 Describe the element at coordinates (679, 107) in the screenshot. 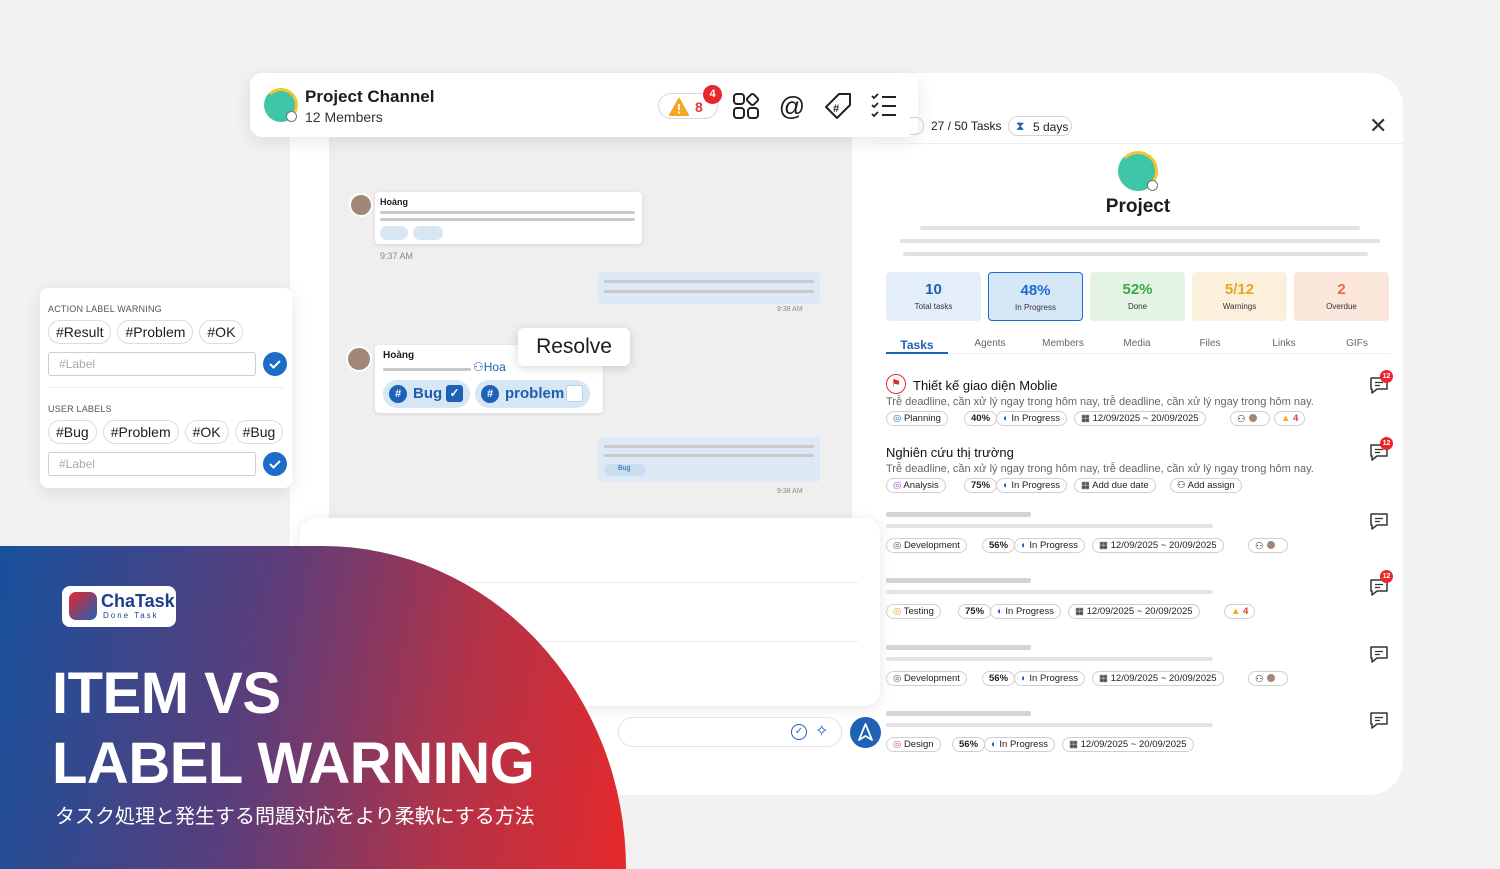

I see `warning-icon` at that location.